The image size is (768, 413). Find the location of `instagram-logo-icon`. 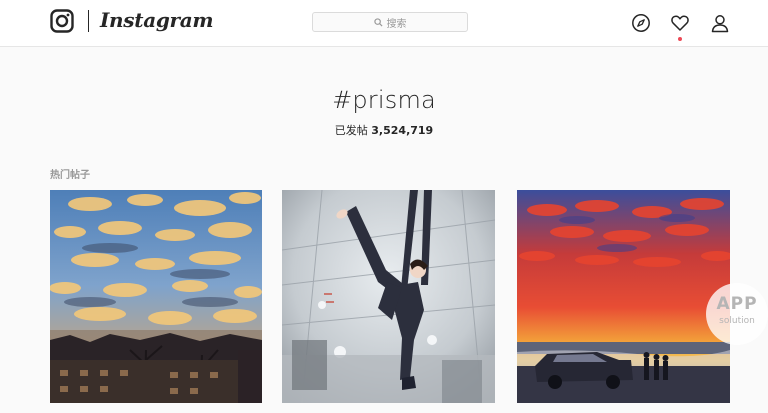

instagram-logo-icon is located at coordinates (62, 21).